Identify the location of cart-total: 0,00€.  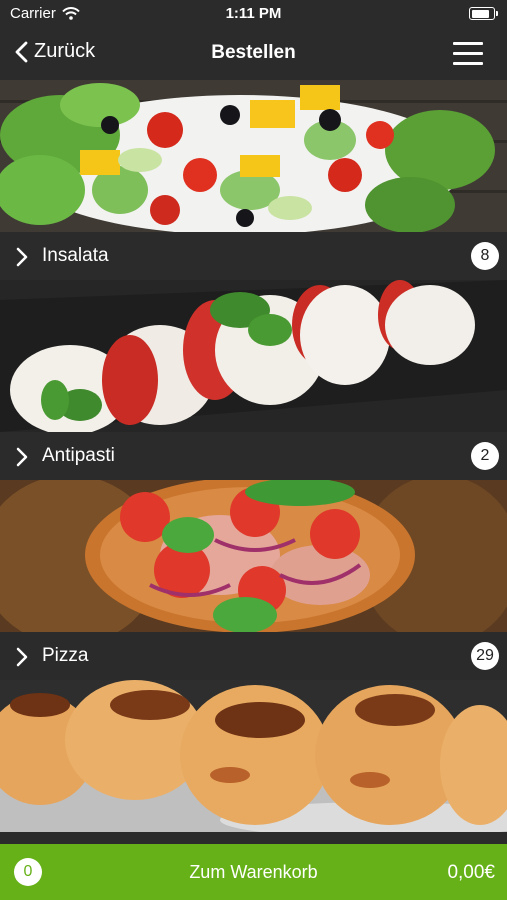
(471, 872).